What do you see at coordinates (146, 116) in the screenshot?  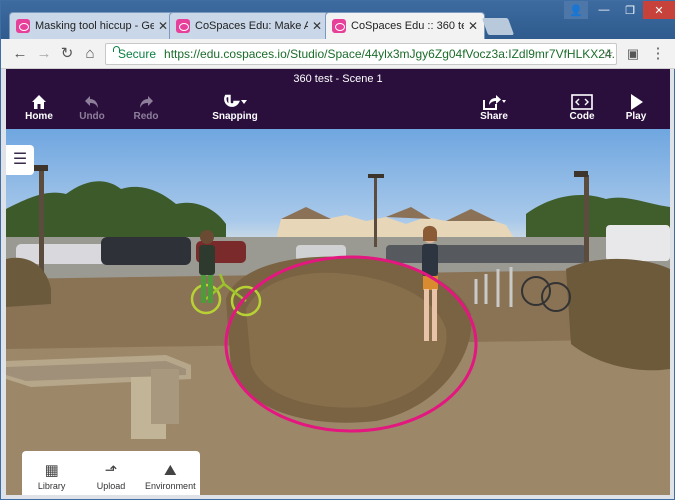 I see `redo-label: Redo` at bounding box center [146, 116].